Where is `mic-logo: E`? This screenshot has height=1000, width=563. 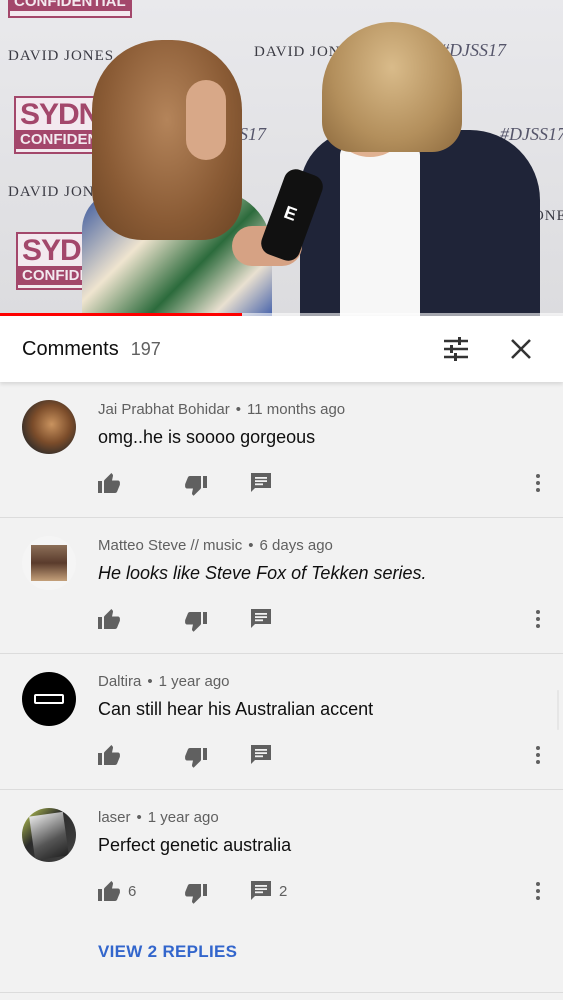
mic-logo: E is located at coordinates (290, 213).